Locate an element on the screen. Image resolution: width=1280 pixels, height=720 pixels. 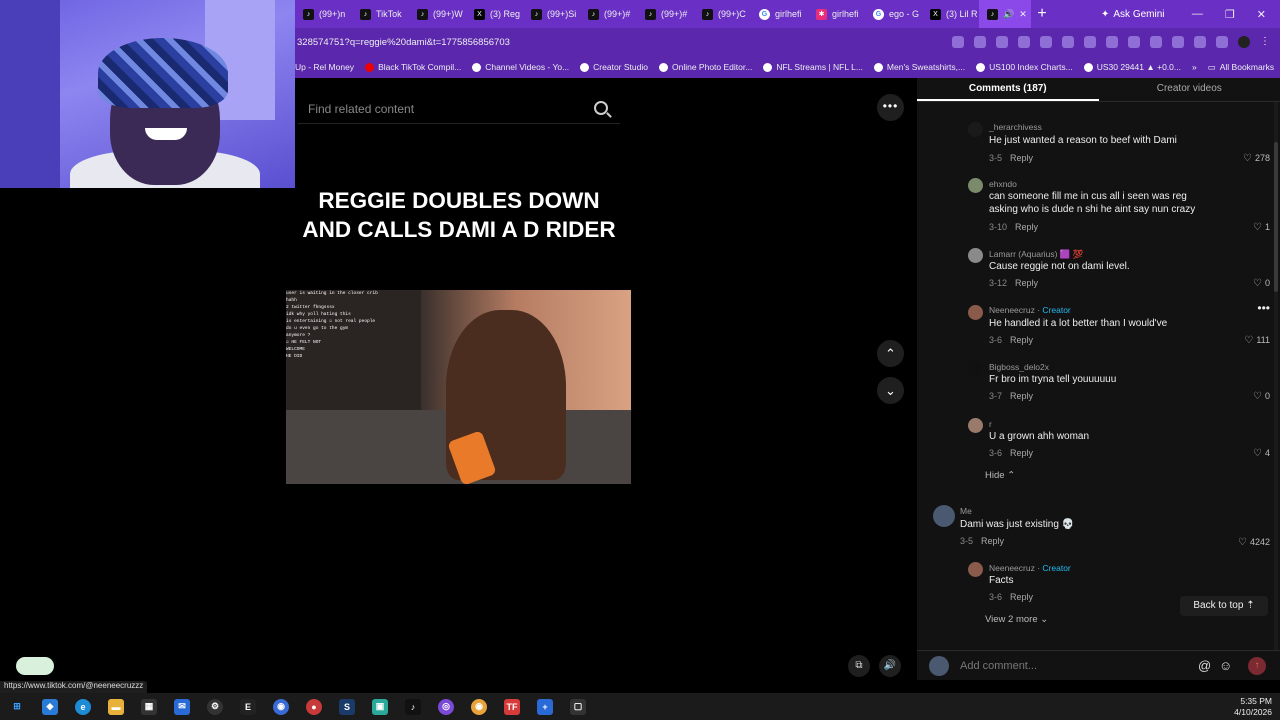
browser-tab: ♪ (99+)n is located at coordinates (323, 14).